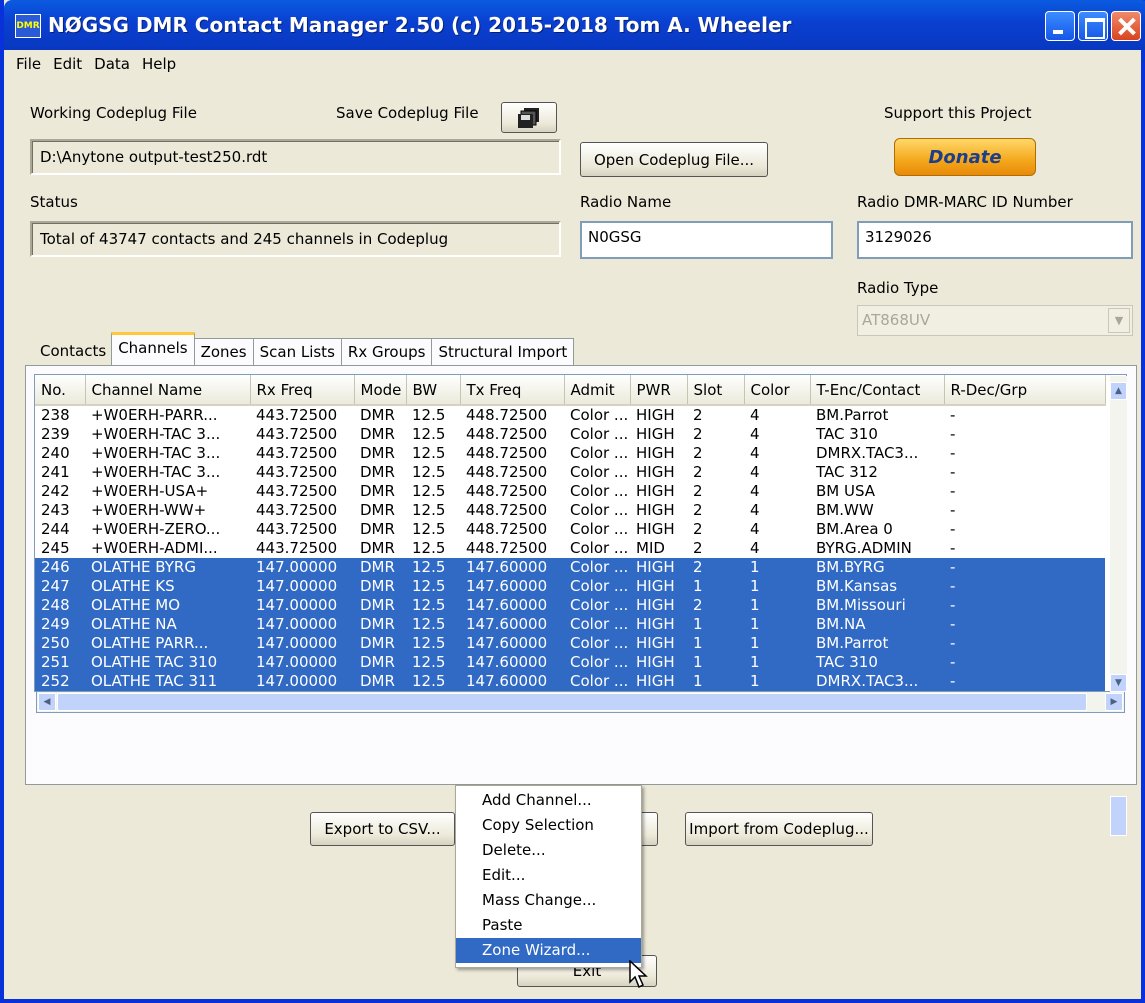  Describe the element at coordinates (47, 702) in the screenshot. I see `scroll-left-icon: ◀` at that location.